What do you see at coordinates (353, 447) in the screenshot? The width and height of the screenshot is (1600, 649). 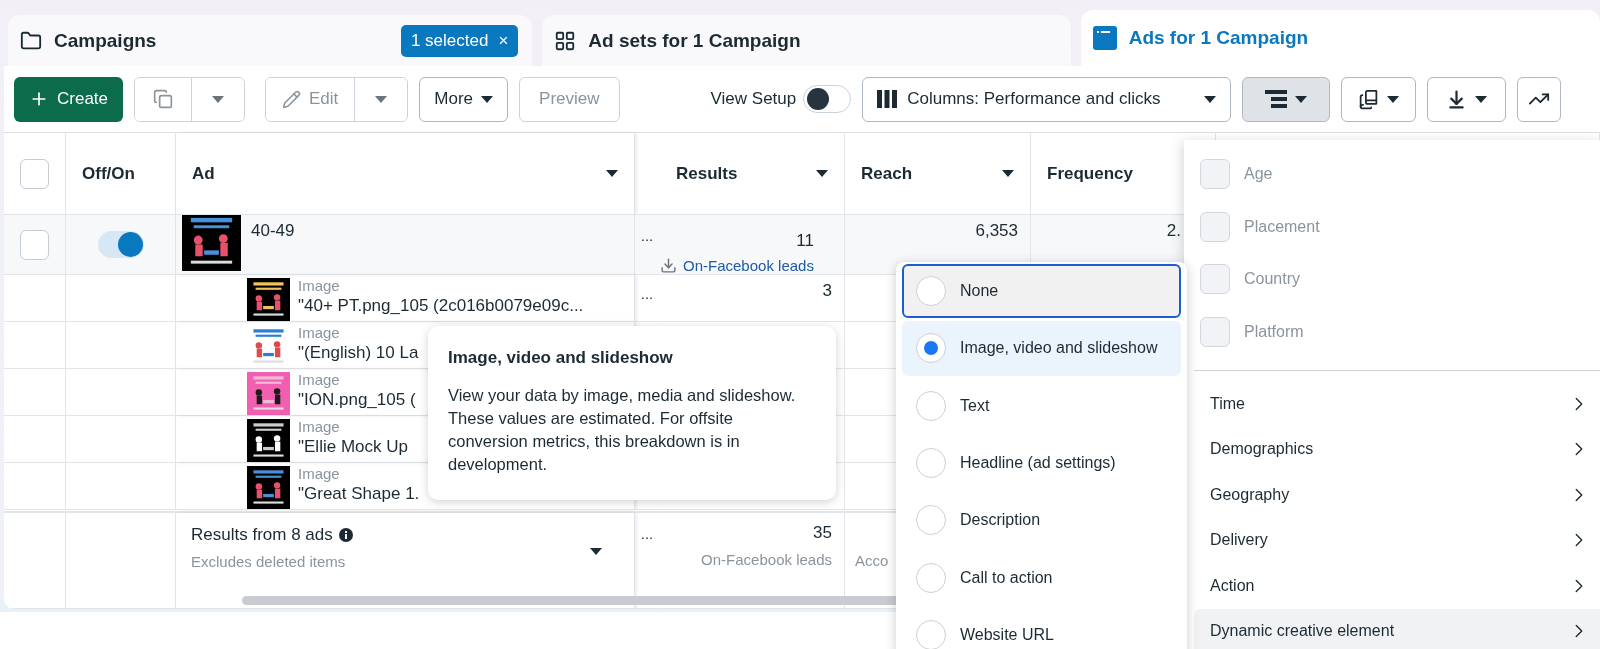 I see `creative-name: "Ellie Mock Up` at bounding box center [353, 447].